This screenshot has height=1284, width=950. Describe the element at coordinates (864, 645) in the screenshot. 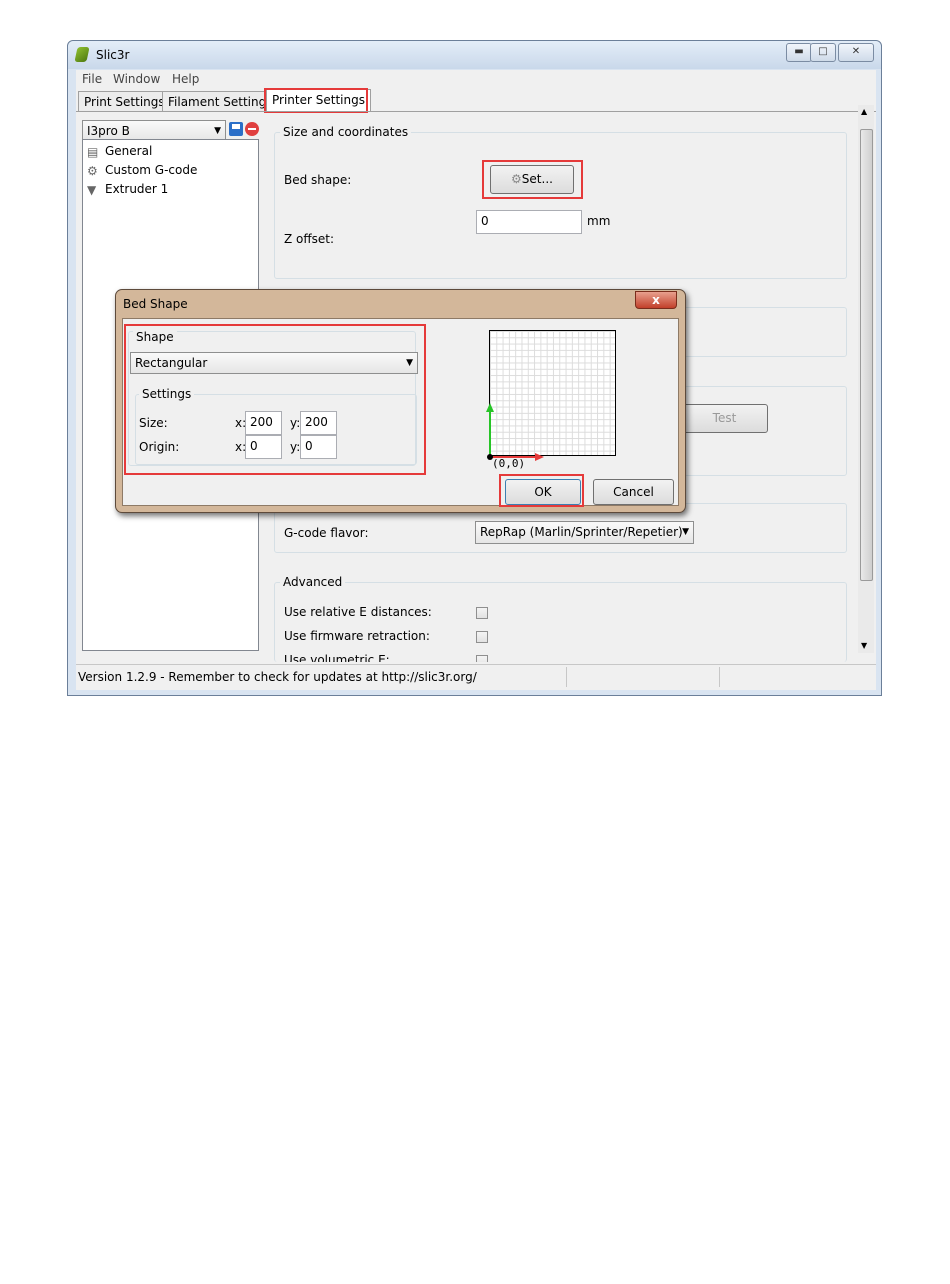

I see `scroll-down-icon: ▼` at that location.